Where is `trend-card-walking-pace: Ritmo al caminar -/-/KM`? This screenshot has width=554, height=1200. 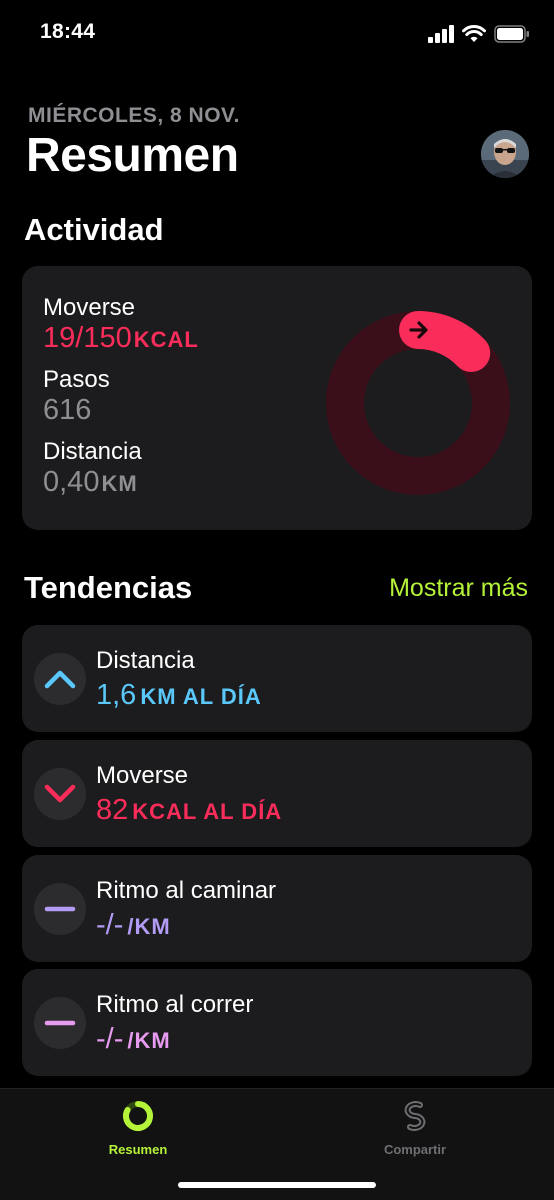 trend-card-walking-pace: Ritmo al caminar -/-/KM is located at coordinates (277, 908).